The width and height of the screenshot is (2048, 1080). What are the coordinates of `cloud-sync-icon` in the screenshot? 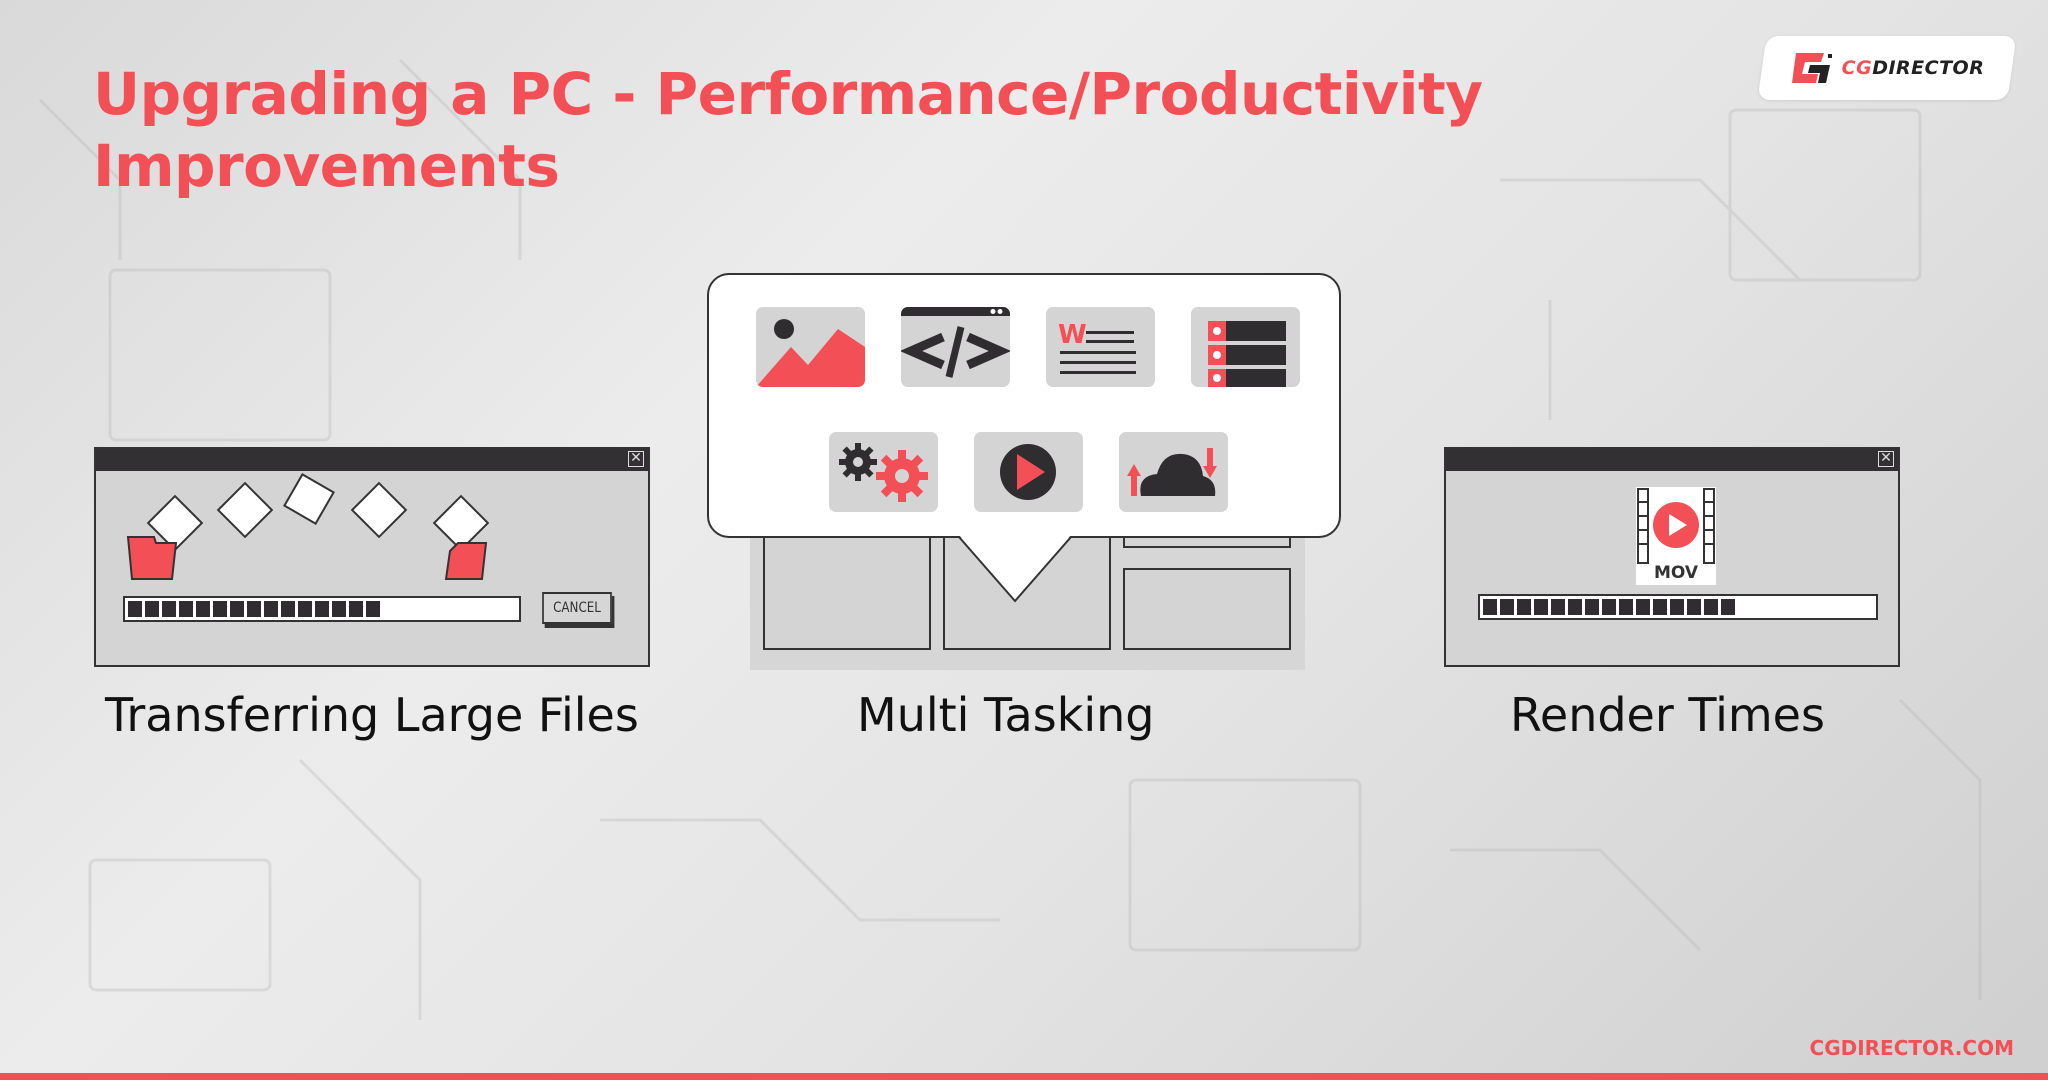 It's located at (1172, 472).